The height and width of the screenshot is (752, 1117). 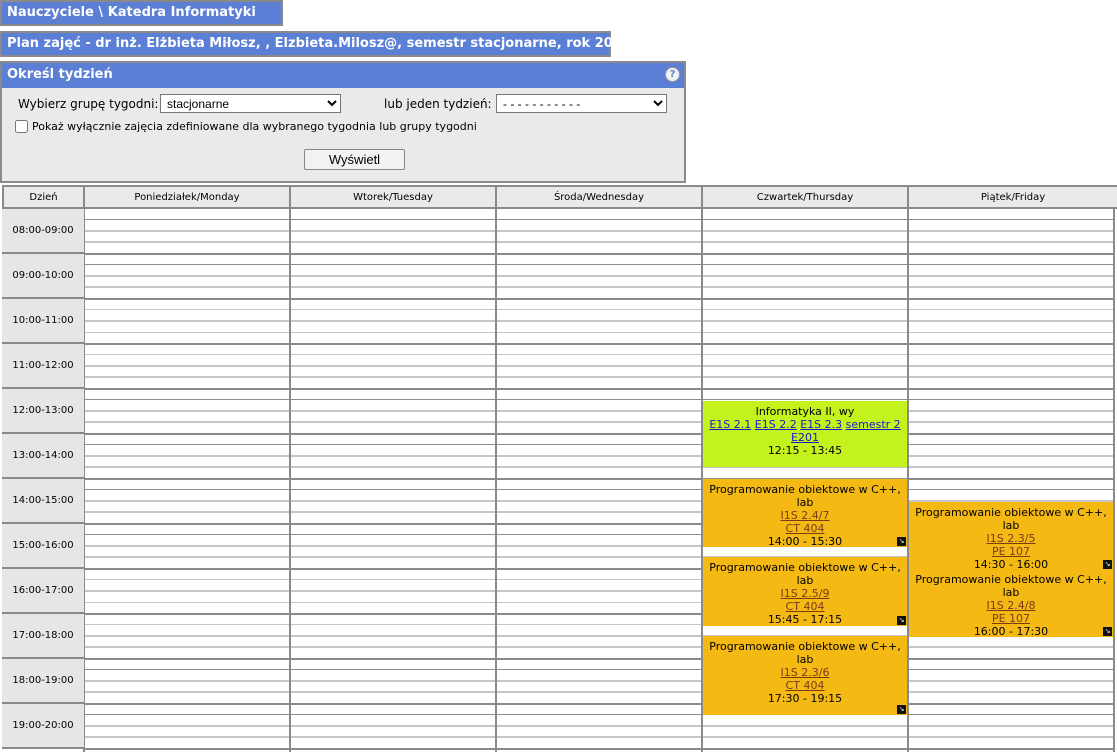 What do you see at coordinates (805, 541) in the screenshot?
I see `event-time: 14:00 - 15:30` at bounding box center [805, 541].